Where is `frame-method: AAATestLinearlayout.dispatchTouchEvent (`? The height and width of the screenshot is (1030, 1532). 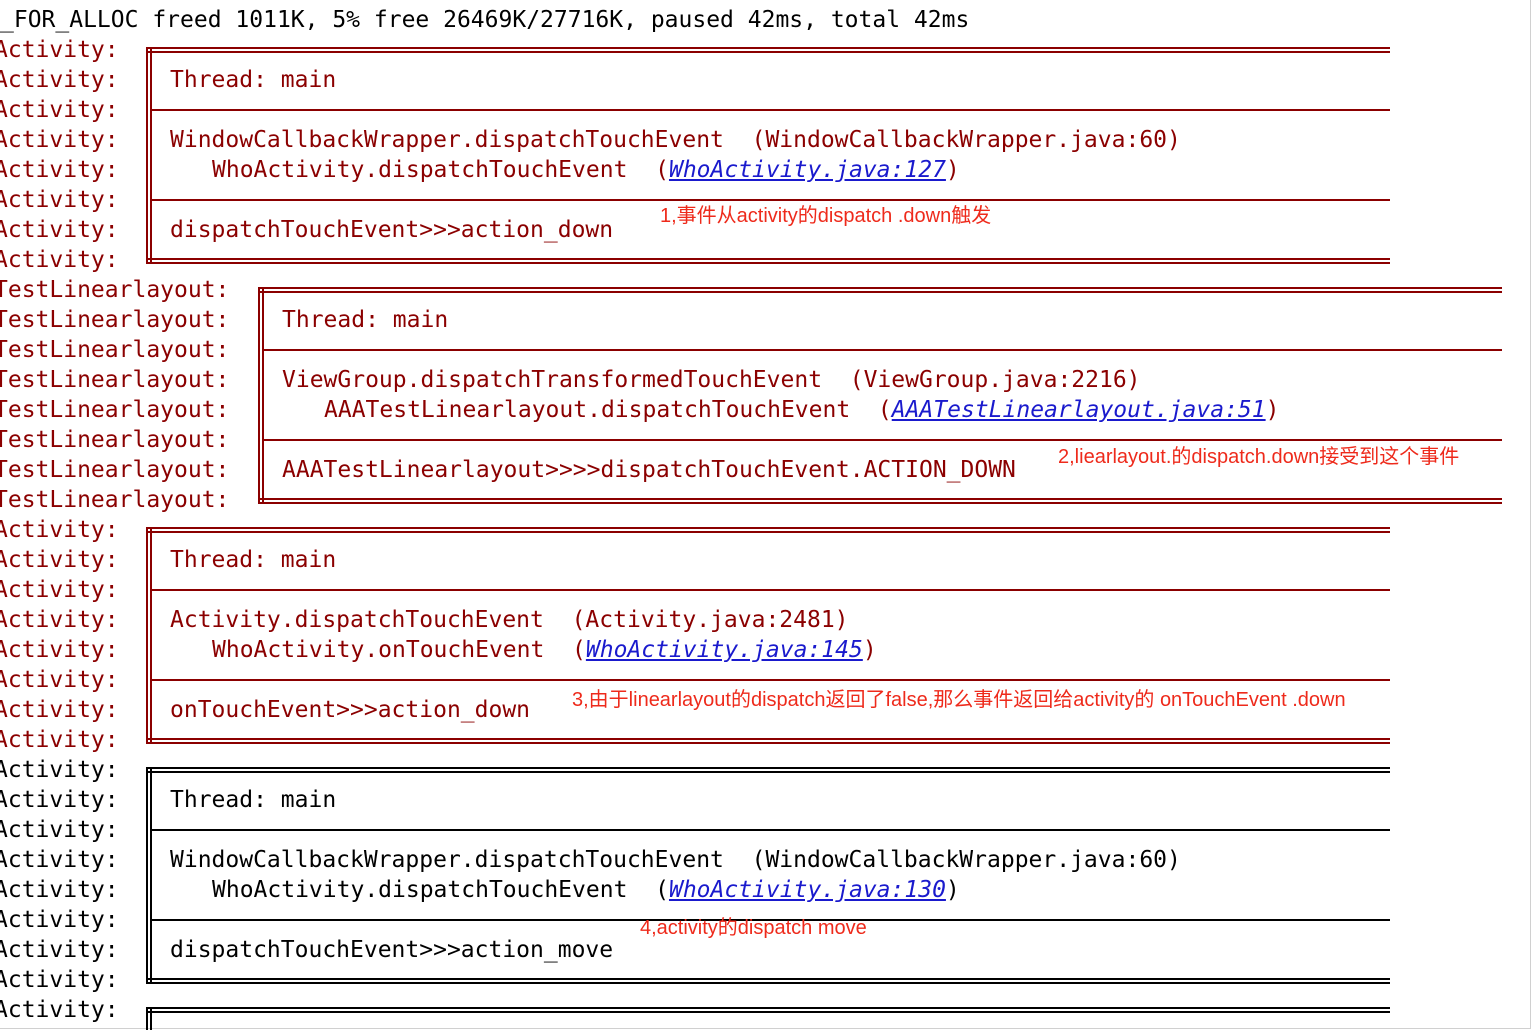 frame-method: AAATestLinearlayout.dispatchTouchEvent ( is located at coordinates (608, 410).